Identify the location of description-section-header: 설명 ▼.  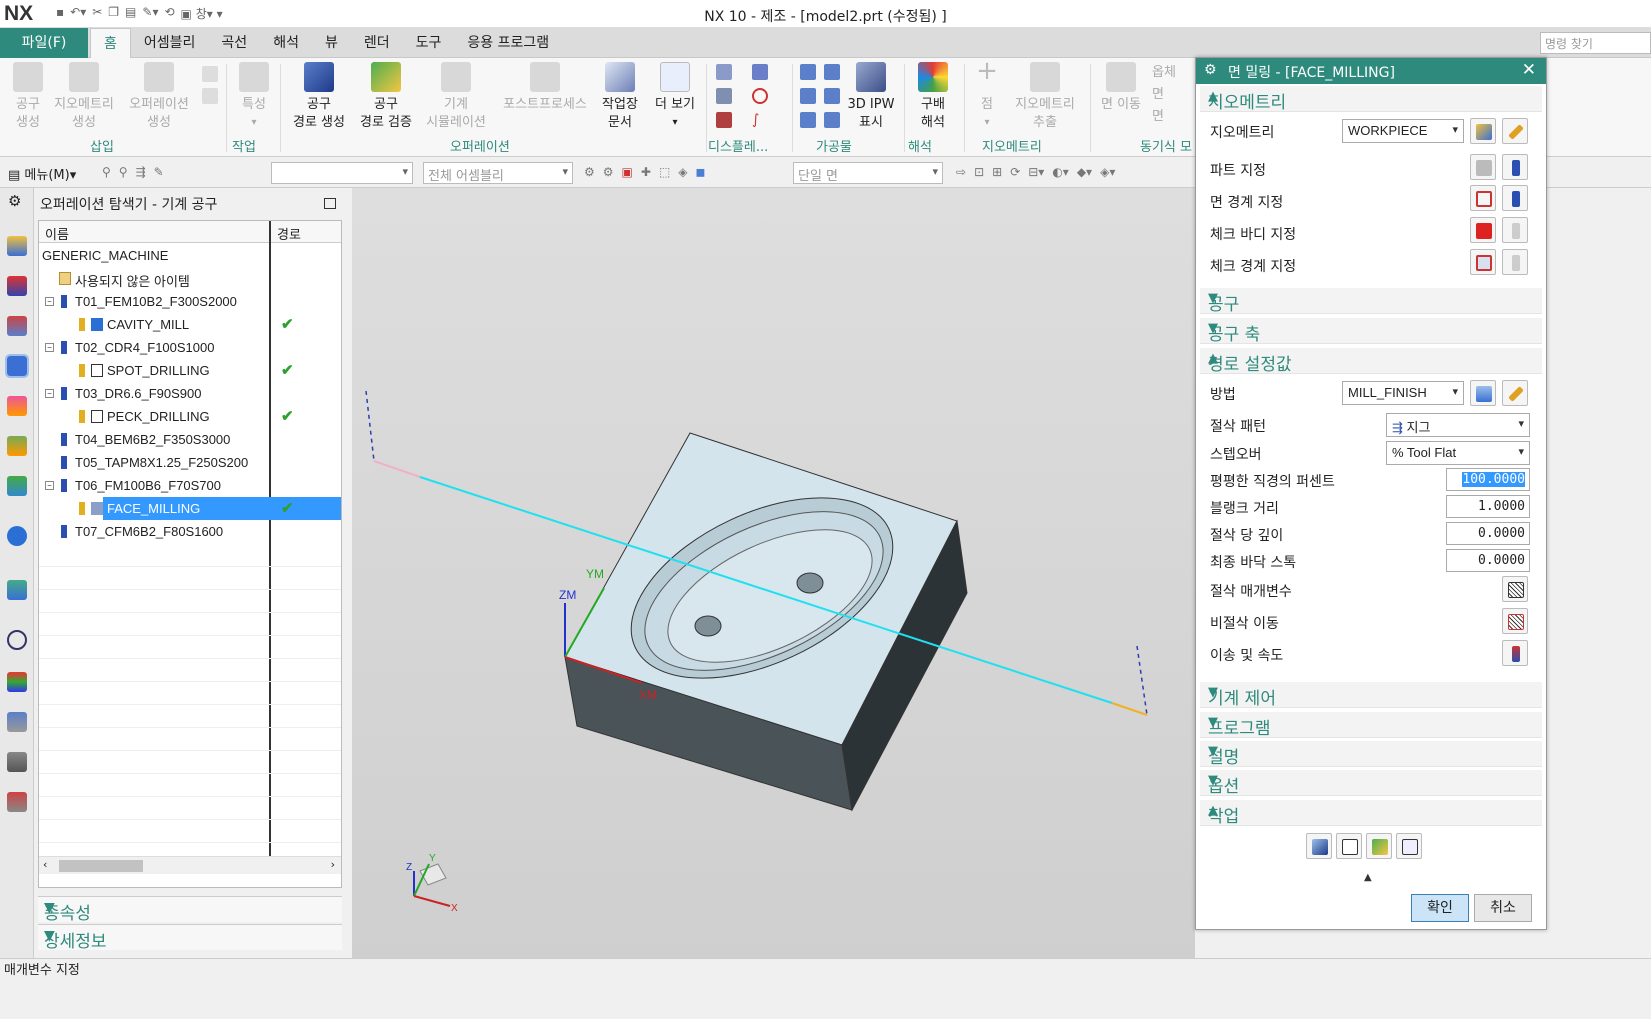
(1371, 754).